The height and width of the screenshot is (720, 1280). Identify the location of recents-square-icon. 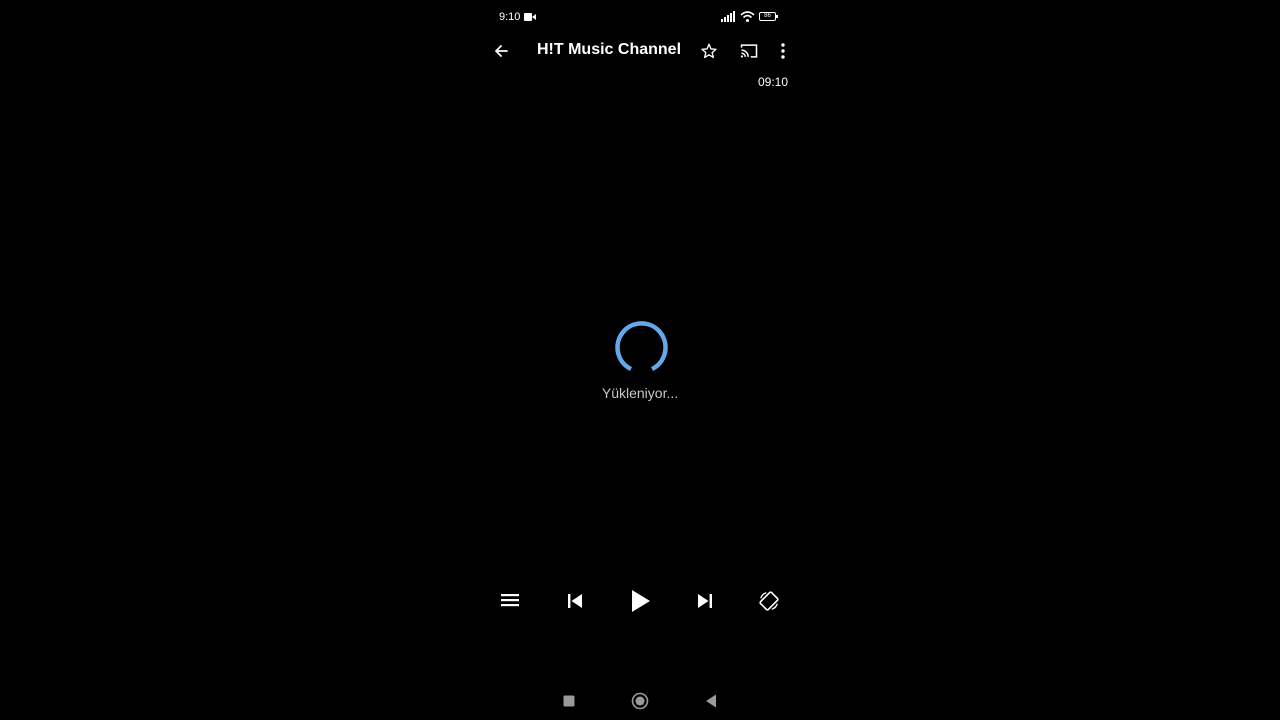
(569, 701).